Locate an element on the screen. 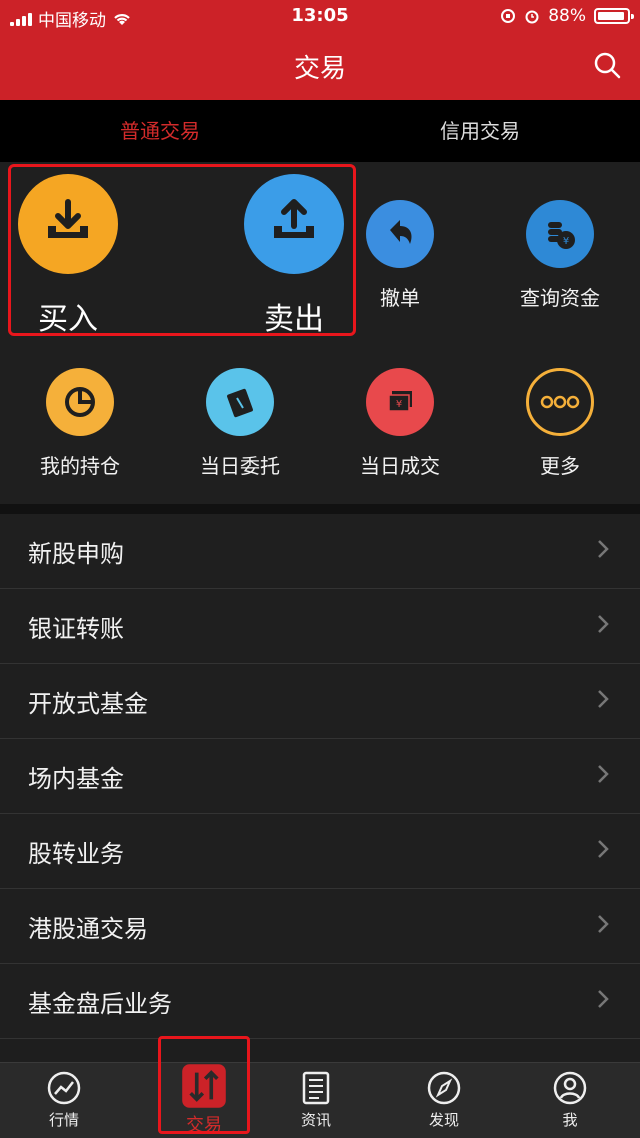 Image resolution: width=640 pixels, height=1138 pixels. list-item-label: 港股通交易 is located at coordinates (88, 929).